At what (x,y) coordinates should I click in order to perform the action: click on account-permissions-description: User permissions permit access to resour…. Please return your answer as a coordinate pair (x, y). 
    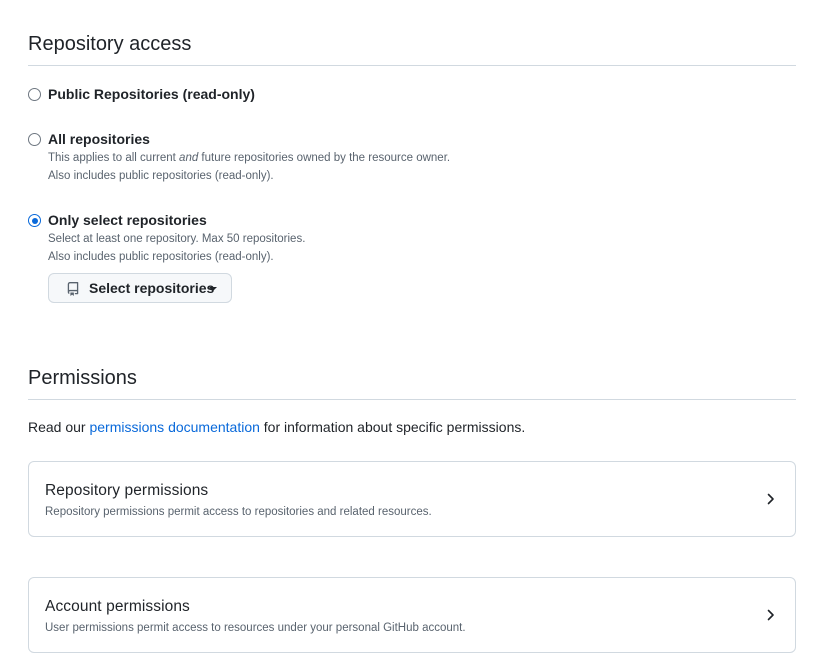
    Looking at the image, I should click on (255, 628).